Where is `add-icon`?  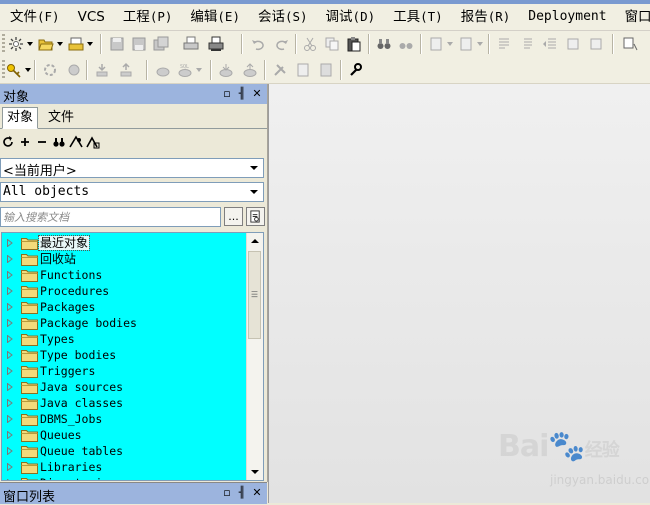 add-icon is located at coordinates (25, 142).